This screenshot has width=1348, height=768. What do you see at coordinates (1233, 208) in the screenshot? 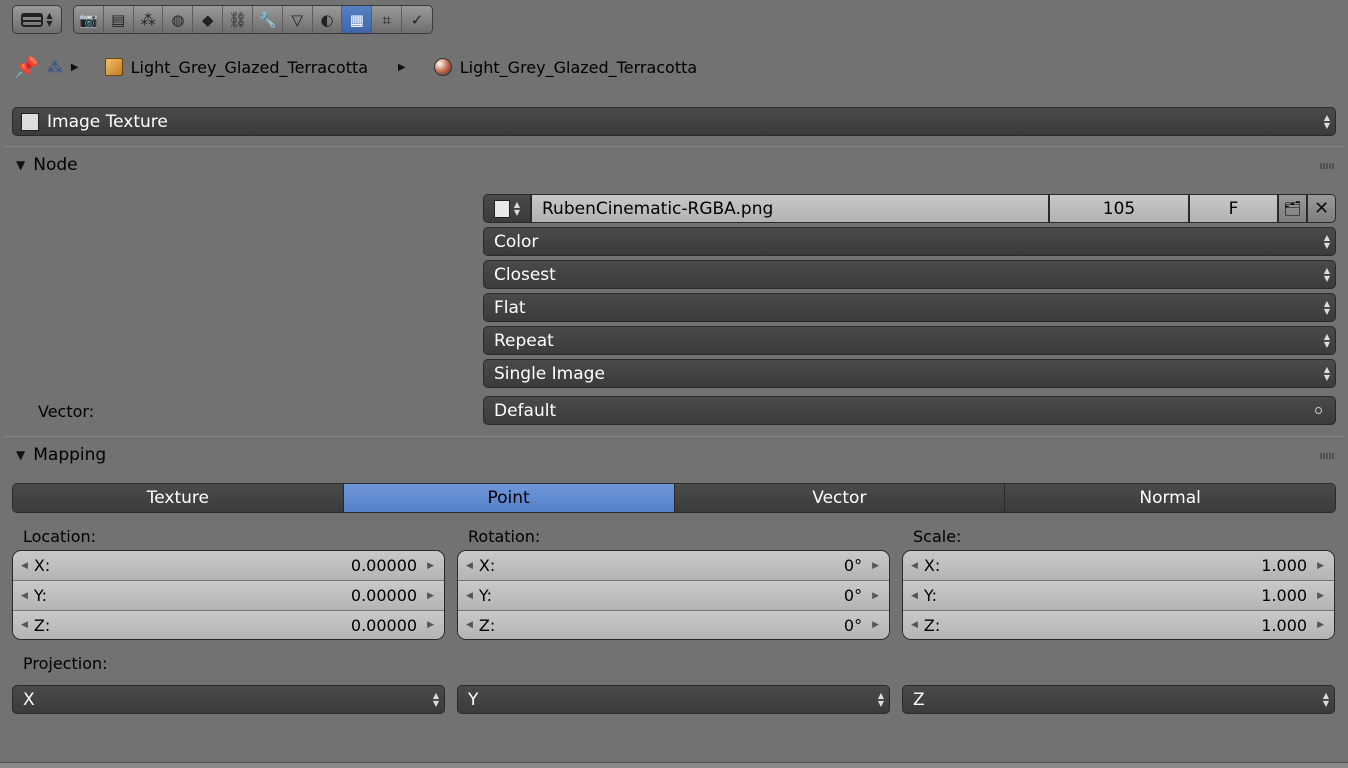
I see `fake-user-button: F` at bounding box center [1233, 208].